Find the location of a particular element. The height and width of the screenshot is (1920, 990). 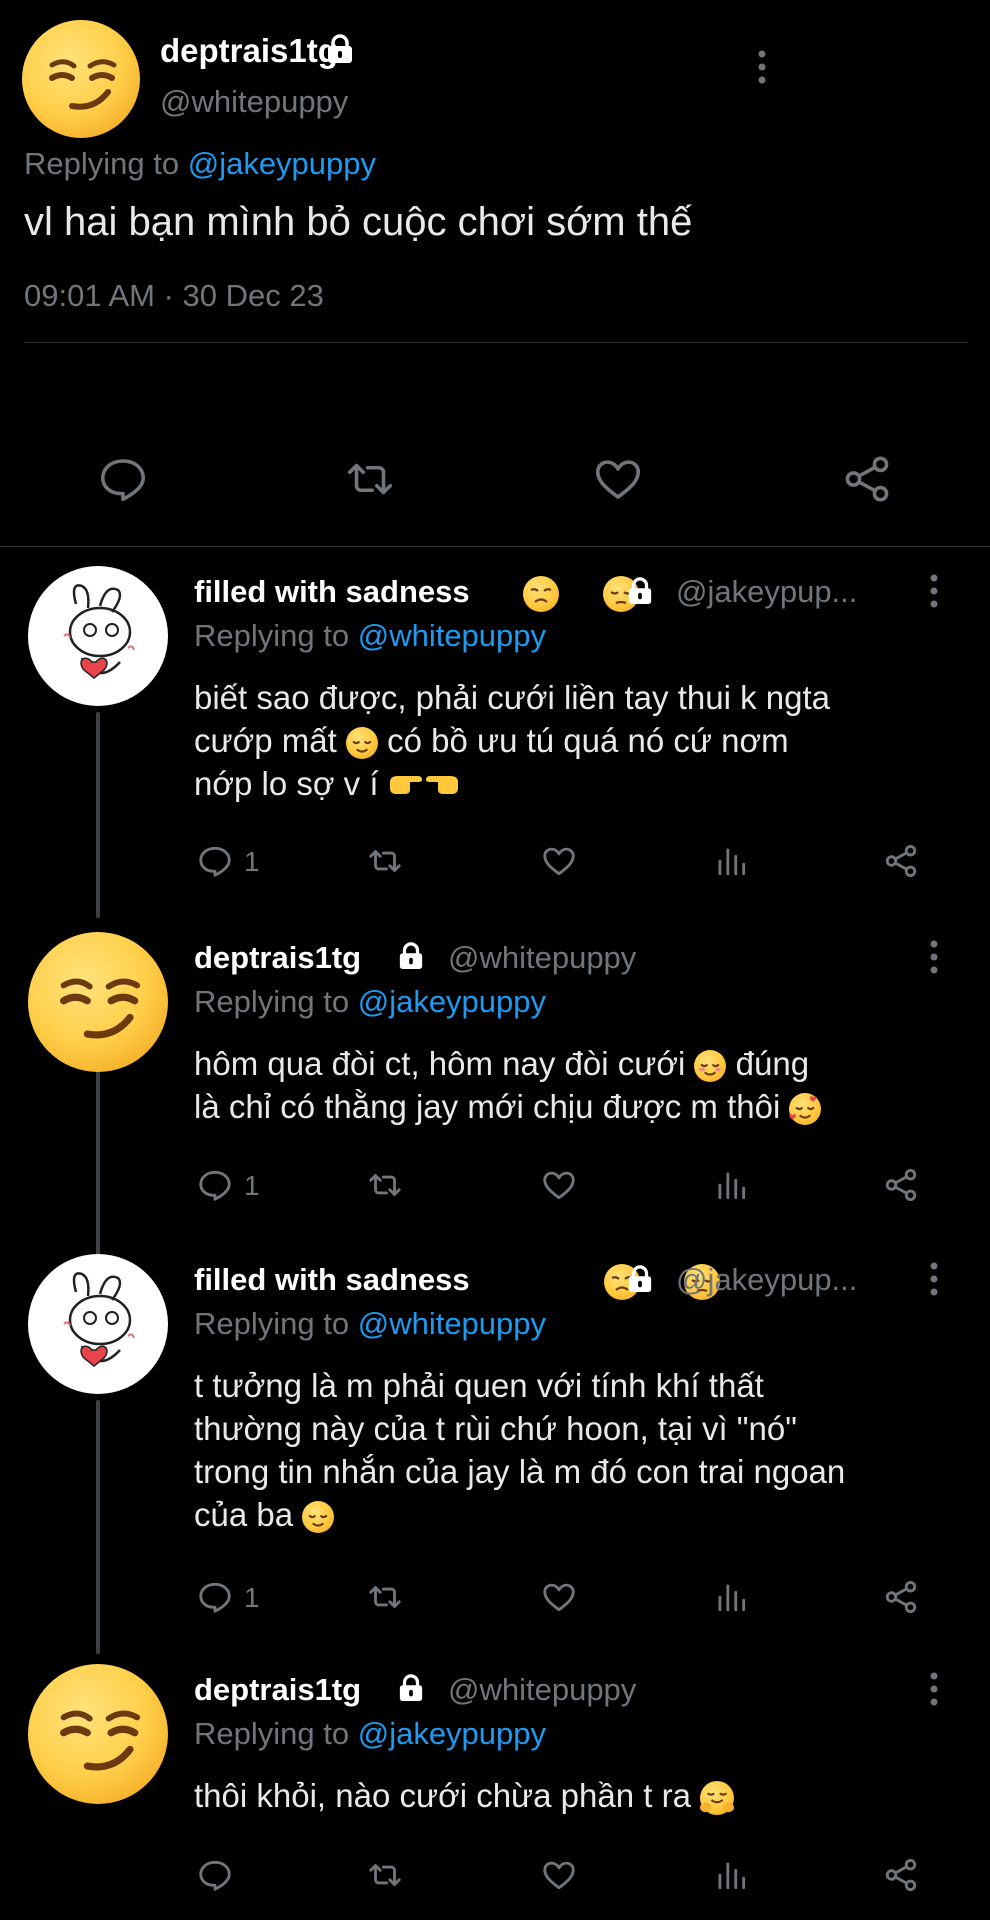

reply-text: thôi khỏi, nào cưới chừa phần t ra is located at coordinates (464, 1795).